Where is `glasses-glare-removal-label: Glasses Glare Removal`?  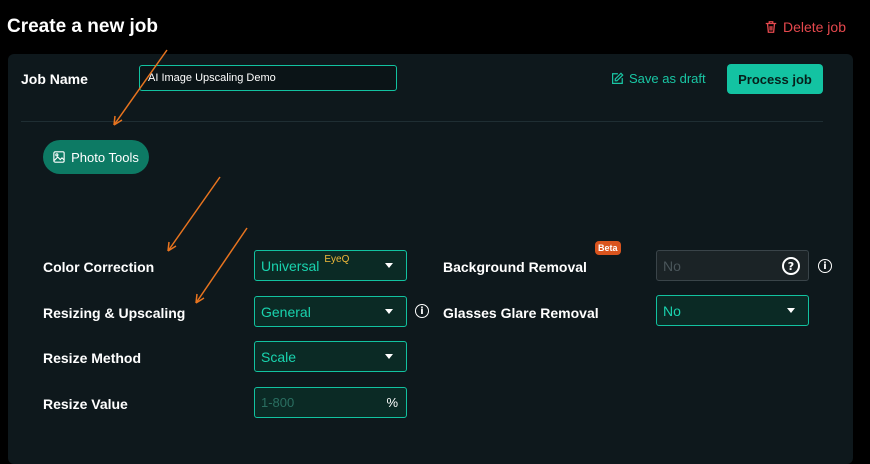
glasses-glare-removal-label: Glasses Glare Removal is located at coordinates (521, 313).